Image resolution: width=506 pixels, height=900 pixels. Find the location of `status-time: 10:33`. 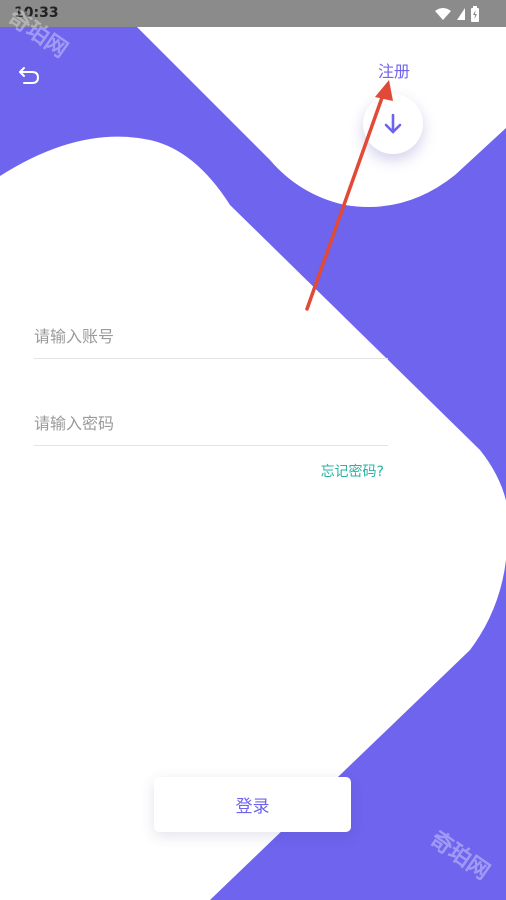

status-time: 10:33 is located at coordinates (36, 13).